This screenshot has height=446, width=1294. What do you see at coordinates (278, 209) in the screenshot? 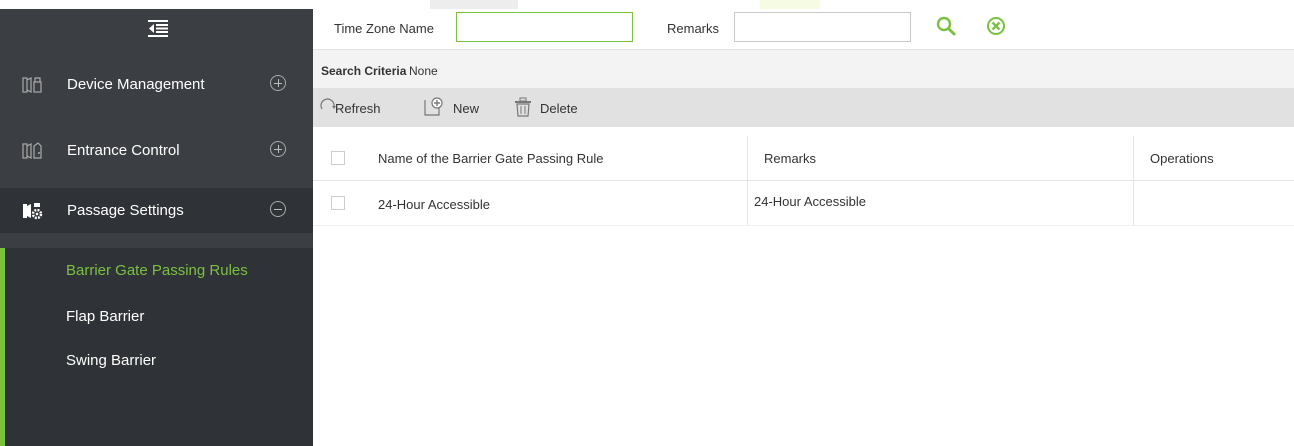
I see `collapse-icon` at bounding box center [278, 209].